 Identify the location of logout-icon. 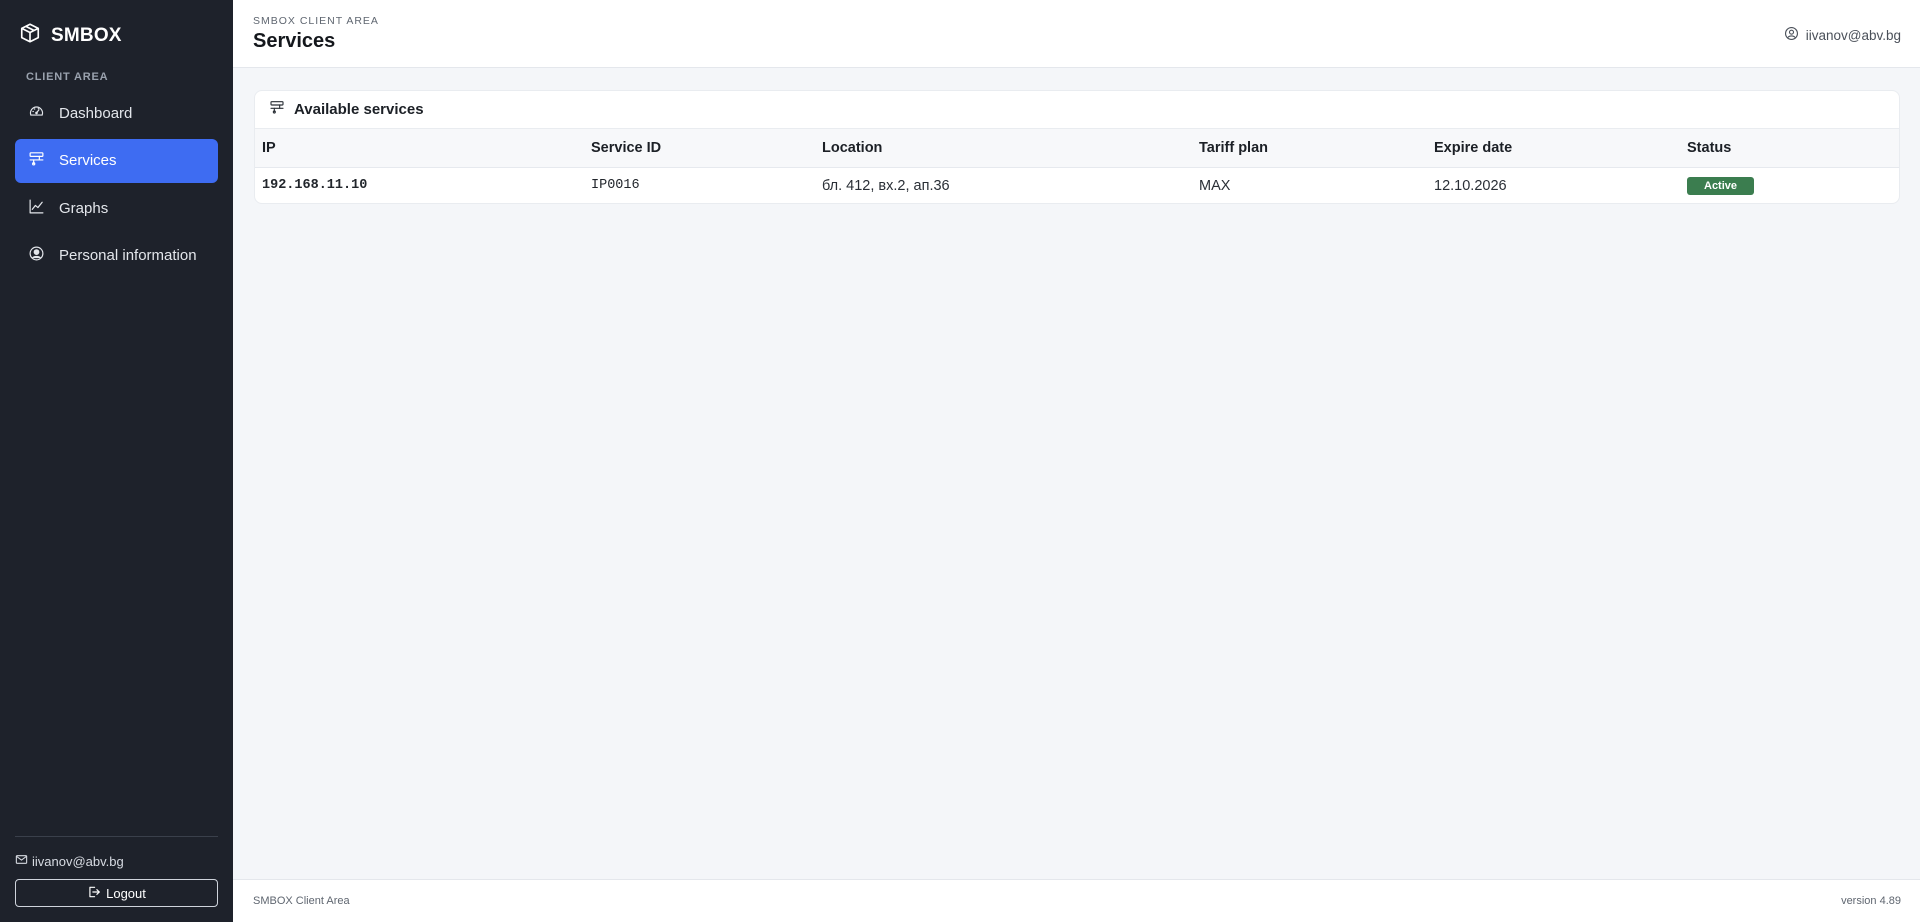
(94, 893).